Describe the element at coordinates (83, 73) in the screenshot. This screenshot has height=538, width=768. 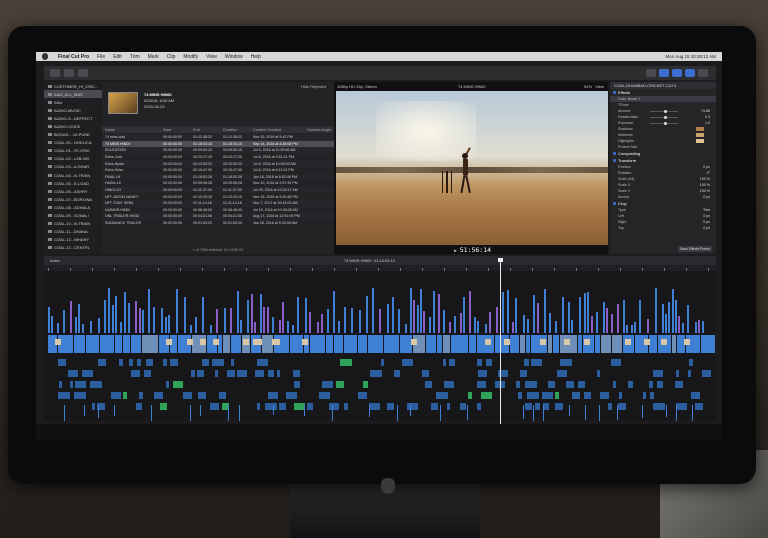
I see `titles-icon` at that location.